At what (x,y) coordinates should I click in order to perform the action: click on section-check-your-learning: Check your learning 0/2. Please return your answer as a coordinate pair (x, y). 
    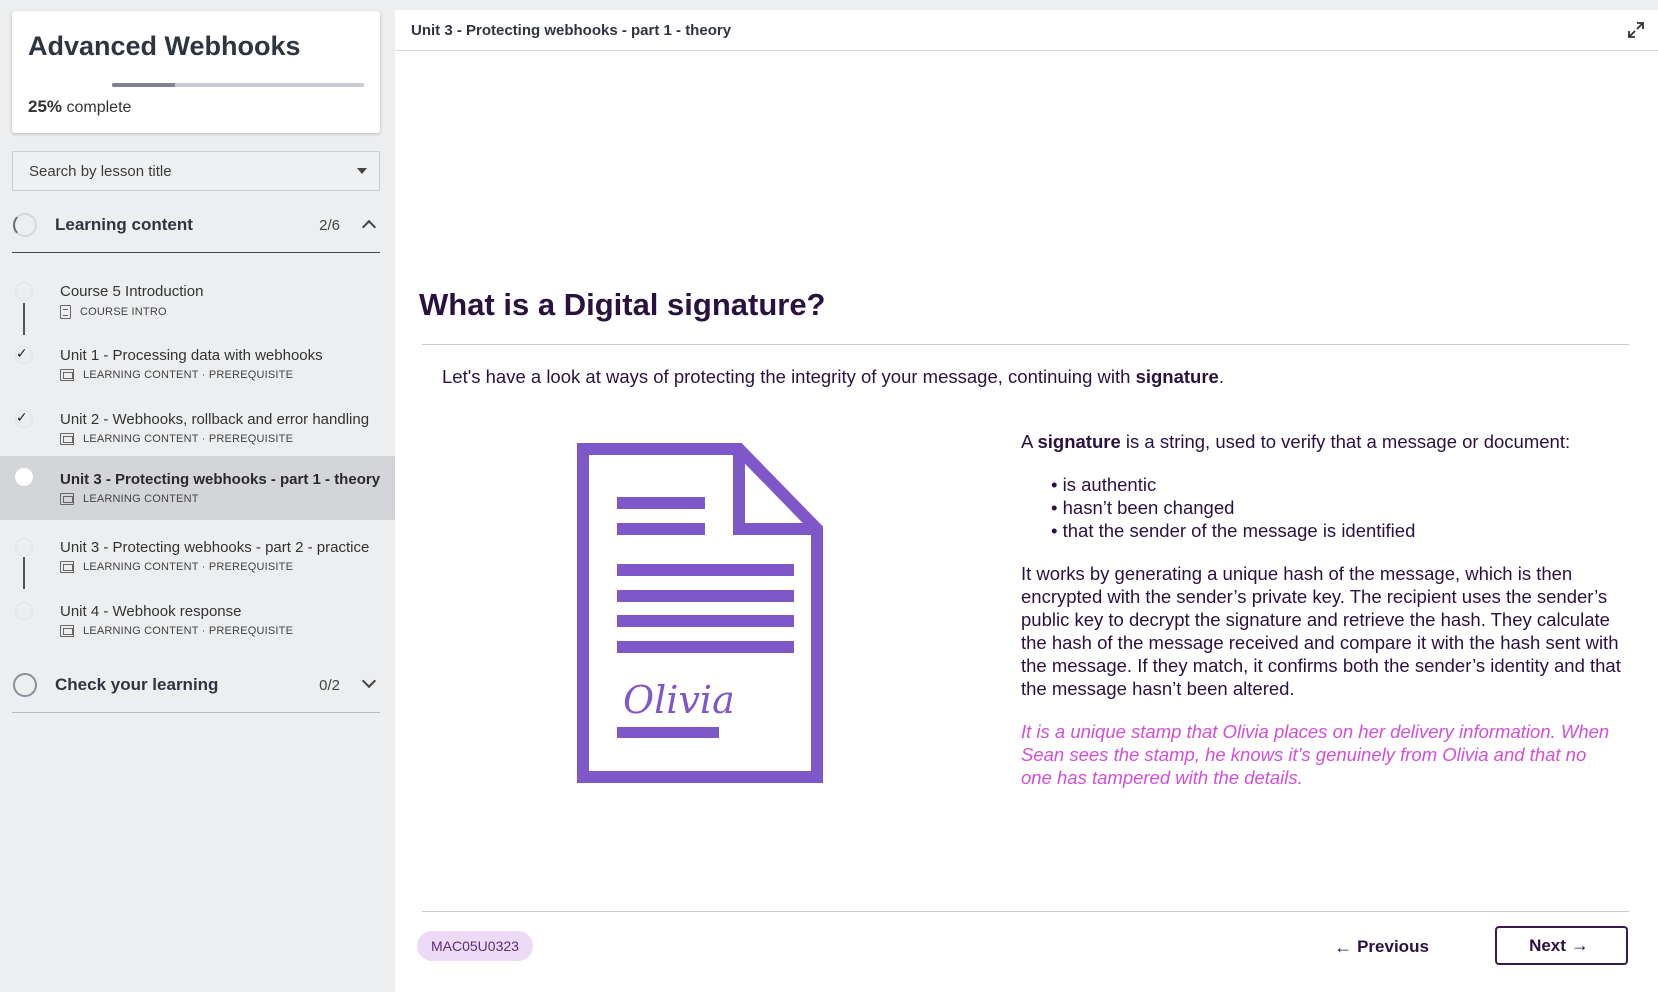
    Looking at the image, I should click on (196, 685).